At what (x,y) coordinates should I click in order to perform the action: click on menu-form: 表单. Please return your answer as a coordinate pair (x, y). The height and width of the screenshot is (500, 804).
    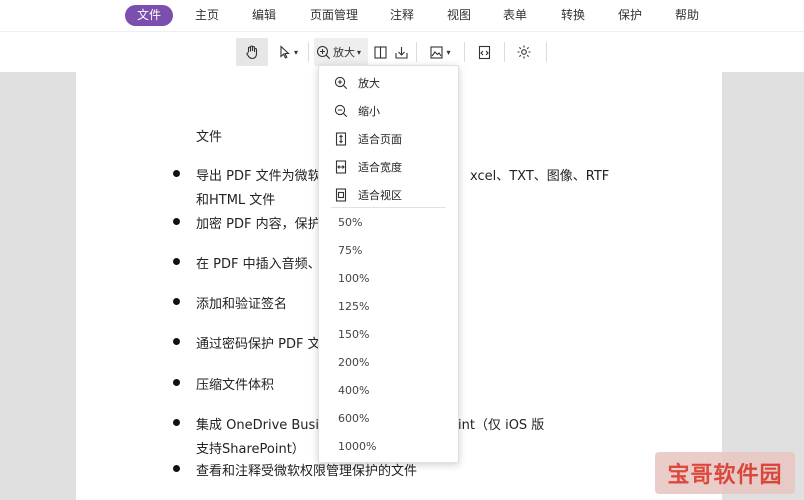
    Looking at the image, I should click on (515, 15).